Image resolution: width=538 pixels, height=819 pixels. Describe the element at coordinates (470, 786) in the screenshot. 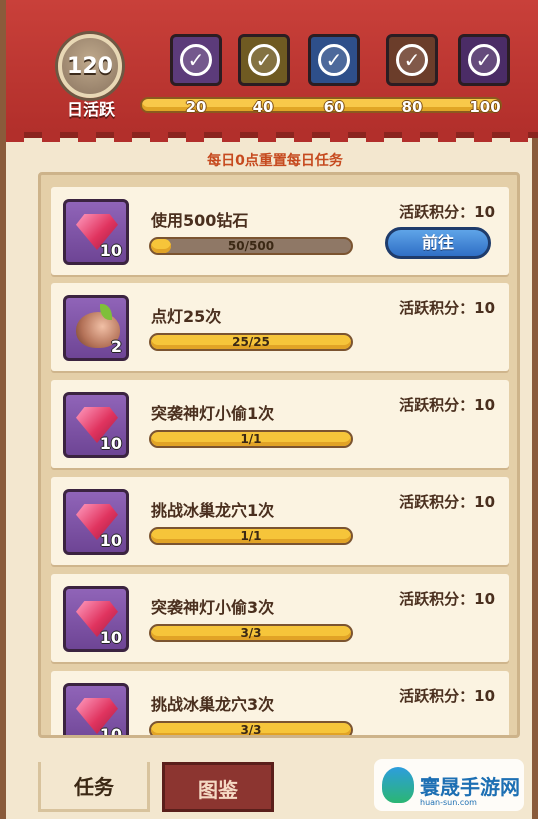

I see `watermark-name: 寰晟手游网` at that location.